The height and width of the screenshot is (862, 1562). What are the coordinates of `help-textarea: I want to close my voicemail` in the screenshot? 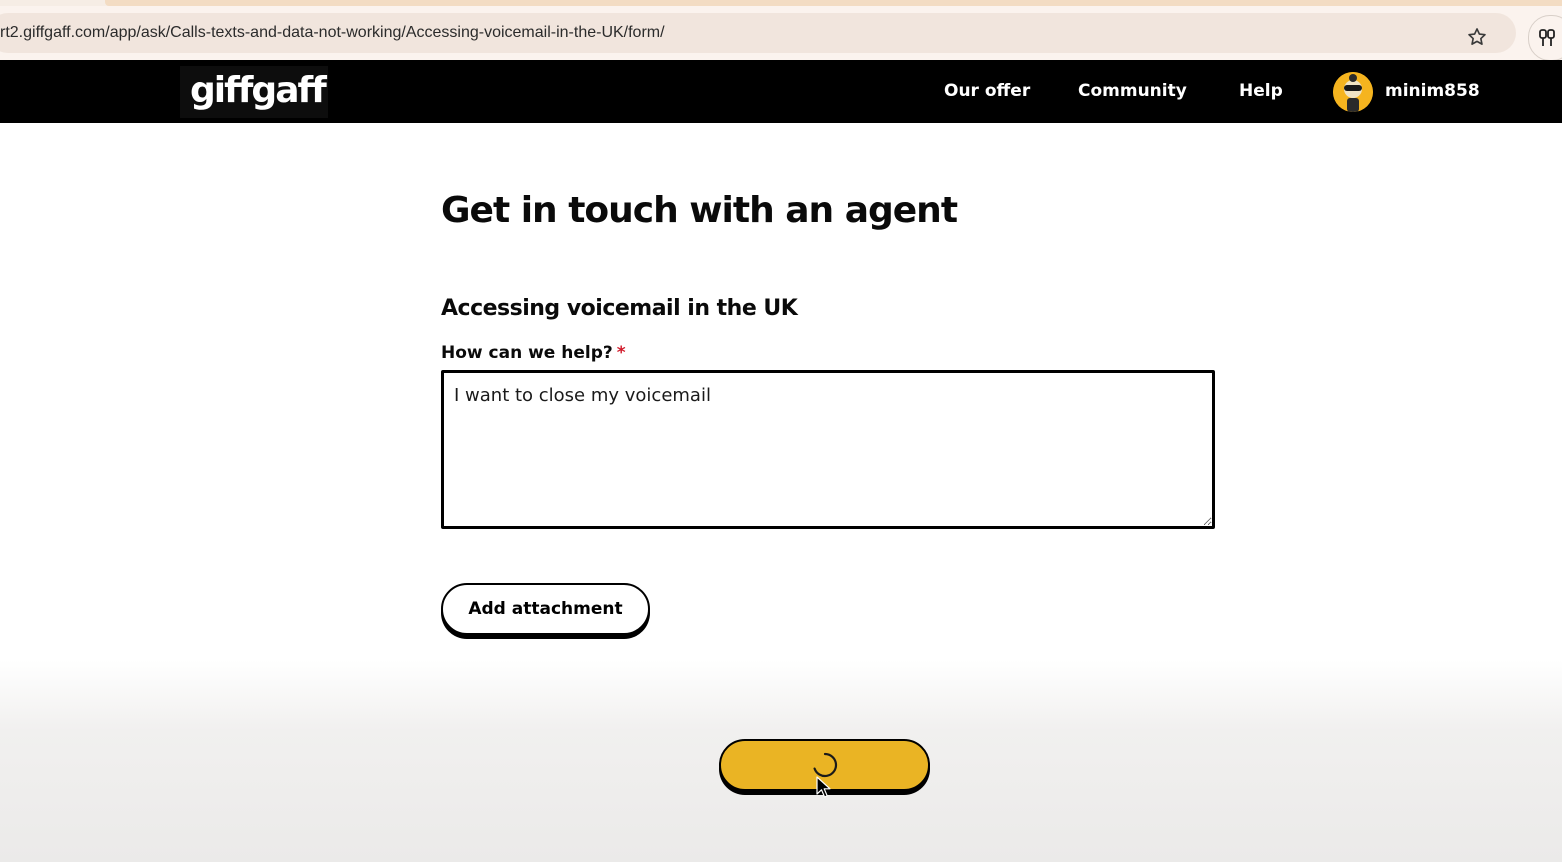 It's located at (828, 449).